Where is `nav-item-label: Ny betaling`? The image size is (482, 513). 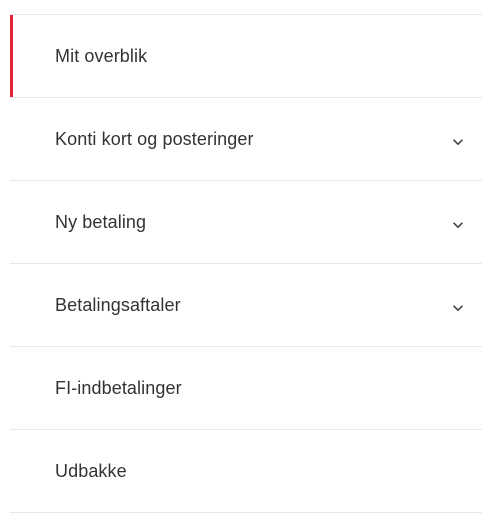 nav-item-label: Ny betaling is located at coordinates (101, 221).